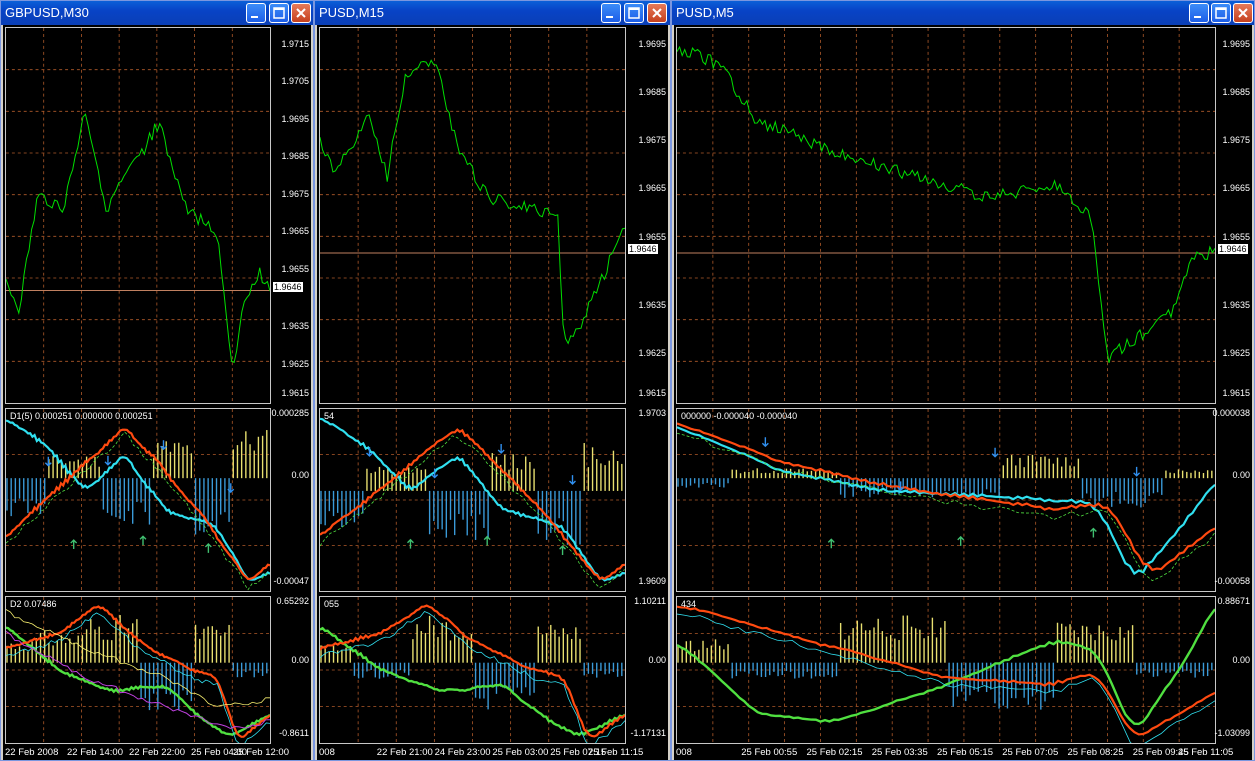 This screenshot has height=761, width=1255. I want to click on indicator2-axis: 0.65292 0.00 -0.8611, so click(291, 670).